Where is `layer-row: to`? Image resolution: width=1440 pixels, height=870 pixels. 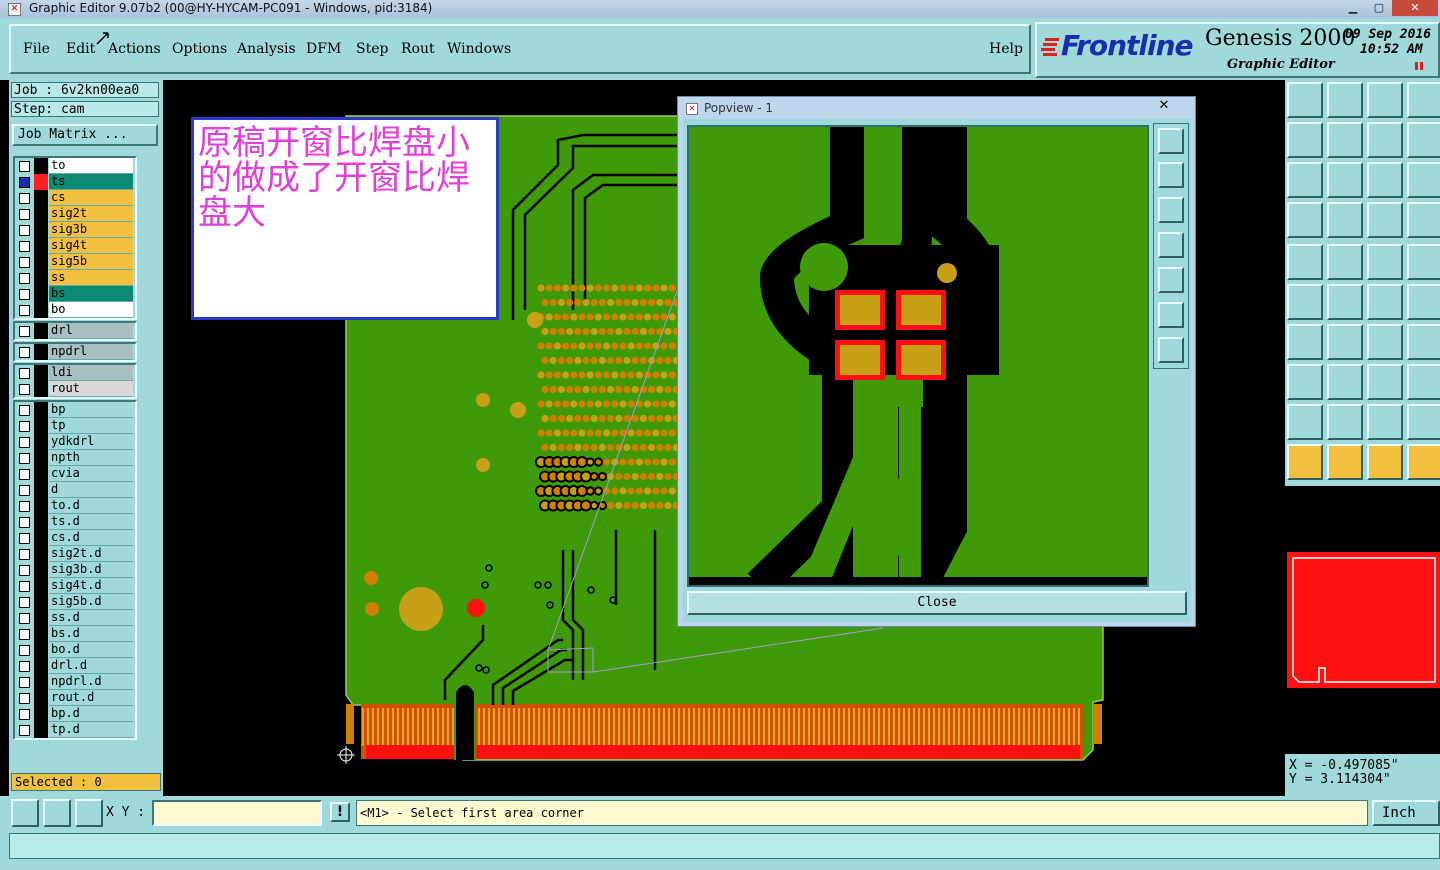 layer-row: to is located at coordinates (75, 166).